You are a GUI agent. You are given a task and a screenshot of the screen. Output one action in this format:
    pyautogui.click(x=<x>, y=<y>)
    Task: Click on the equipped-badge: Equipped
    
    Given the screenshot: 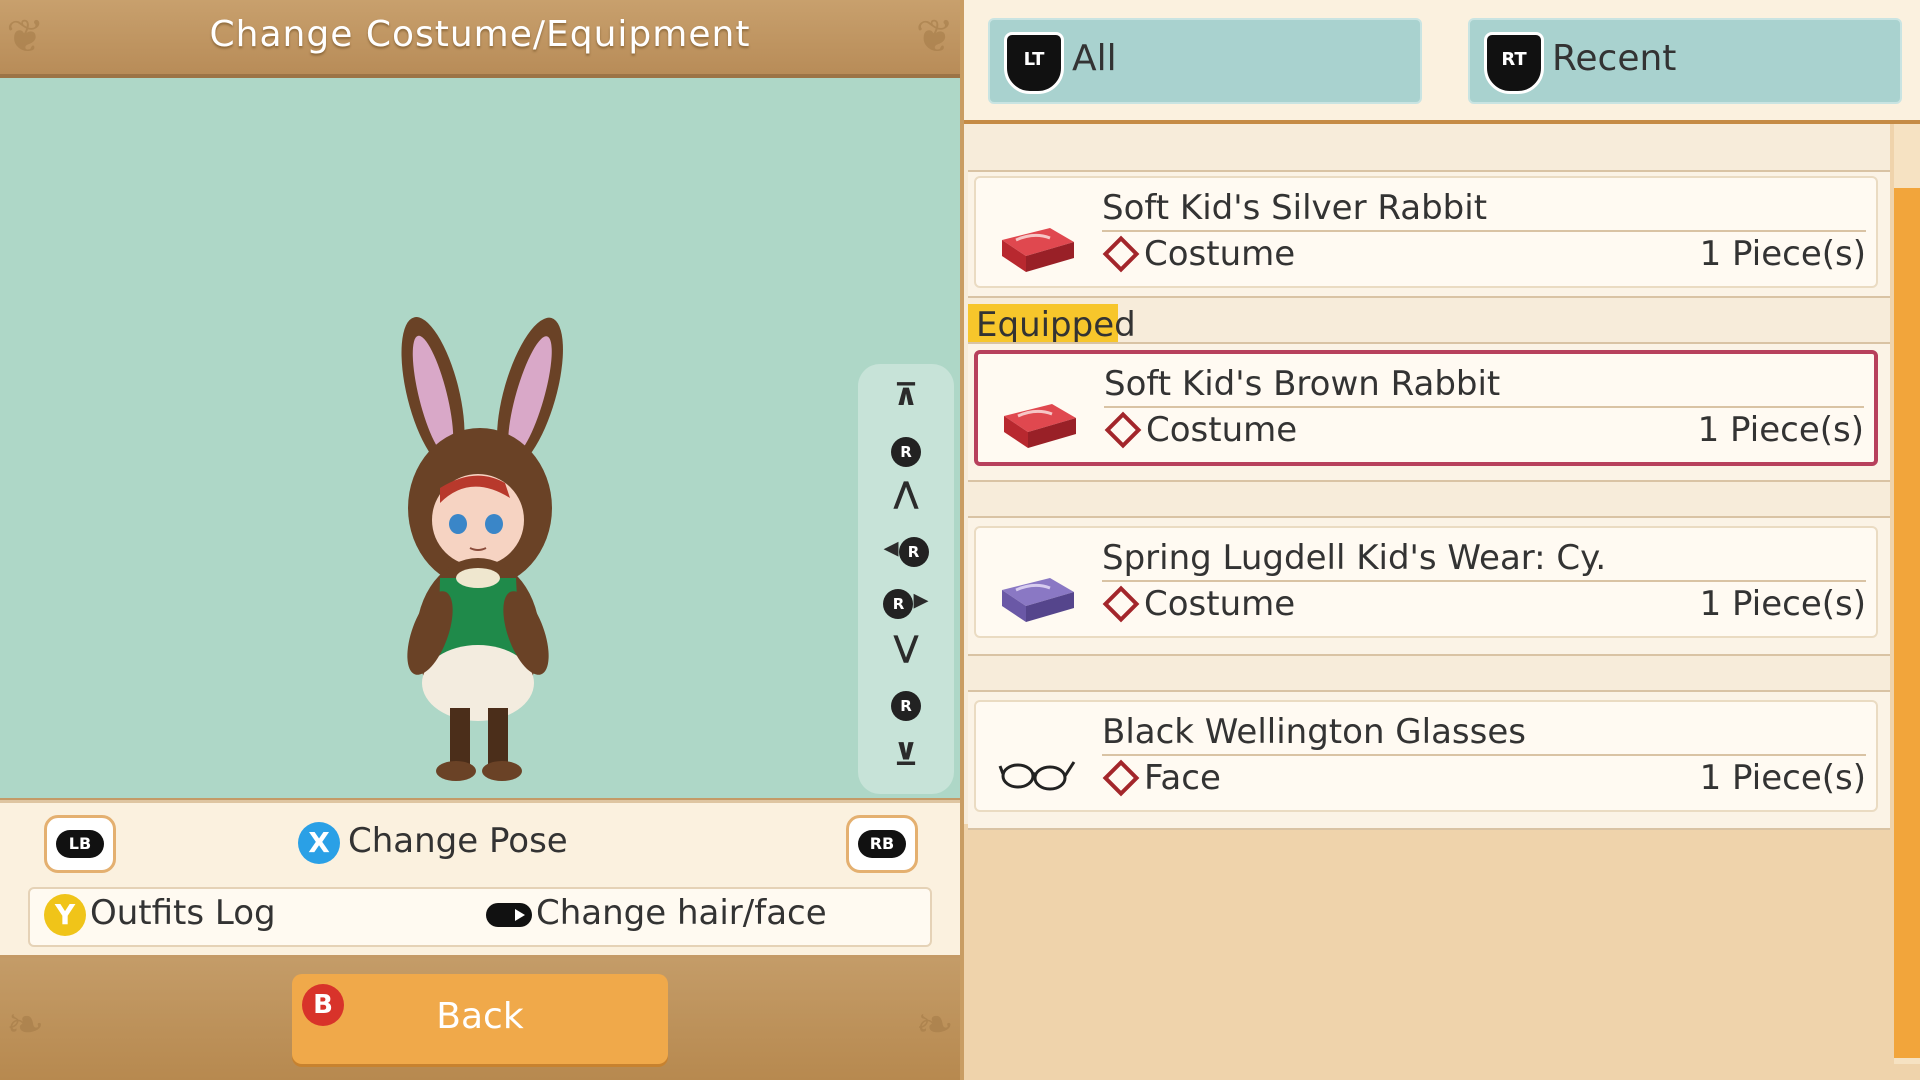 What is the action you would take?
    pyautogui.click(x=1052, y=325)
    